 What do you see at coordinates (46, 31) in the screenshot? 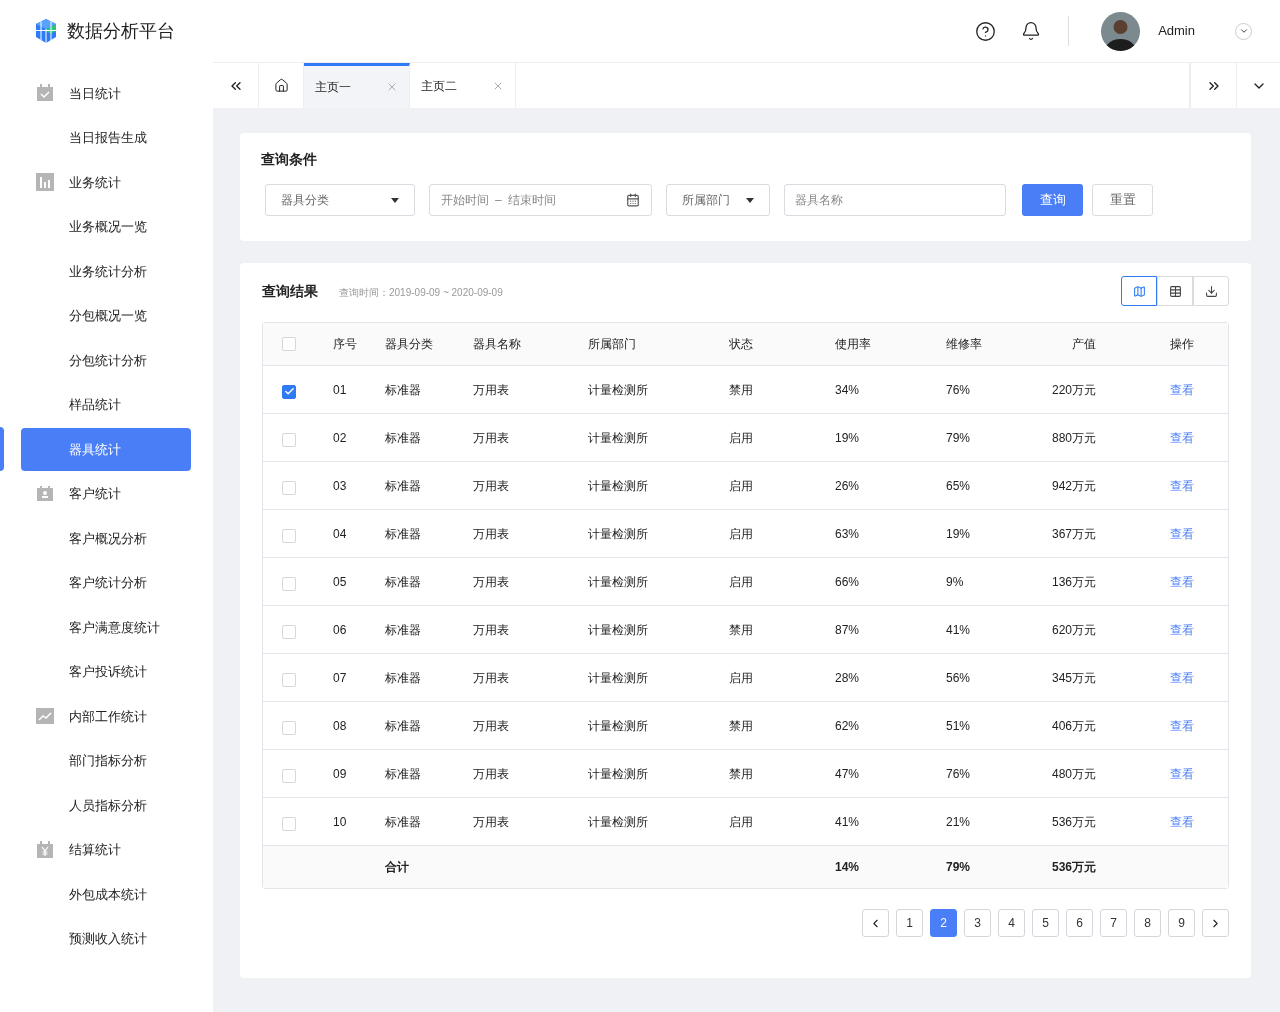
I see `cube-logo-icon` at bounding box center [46, 31].